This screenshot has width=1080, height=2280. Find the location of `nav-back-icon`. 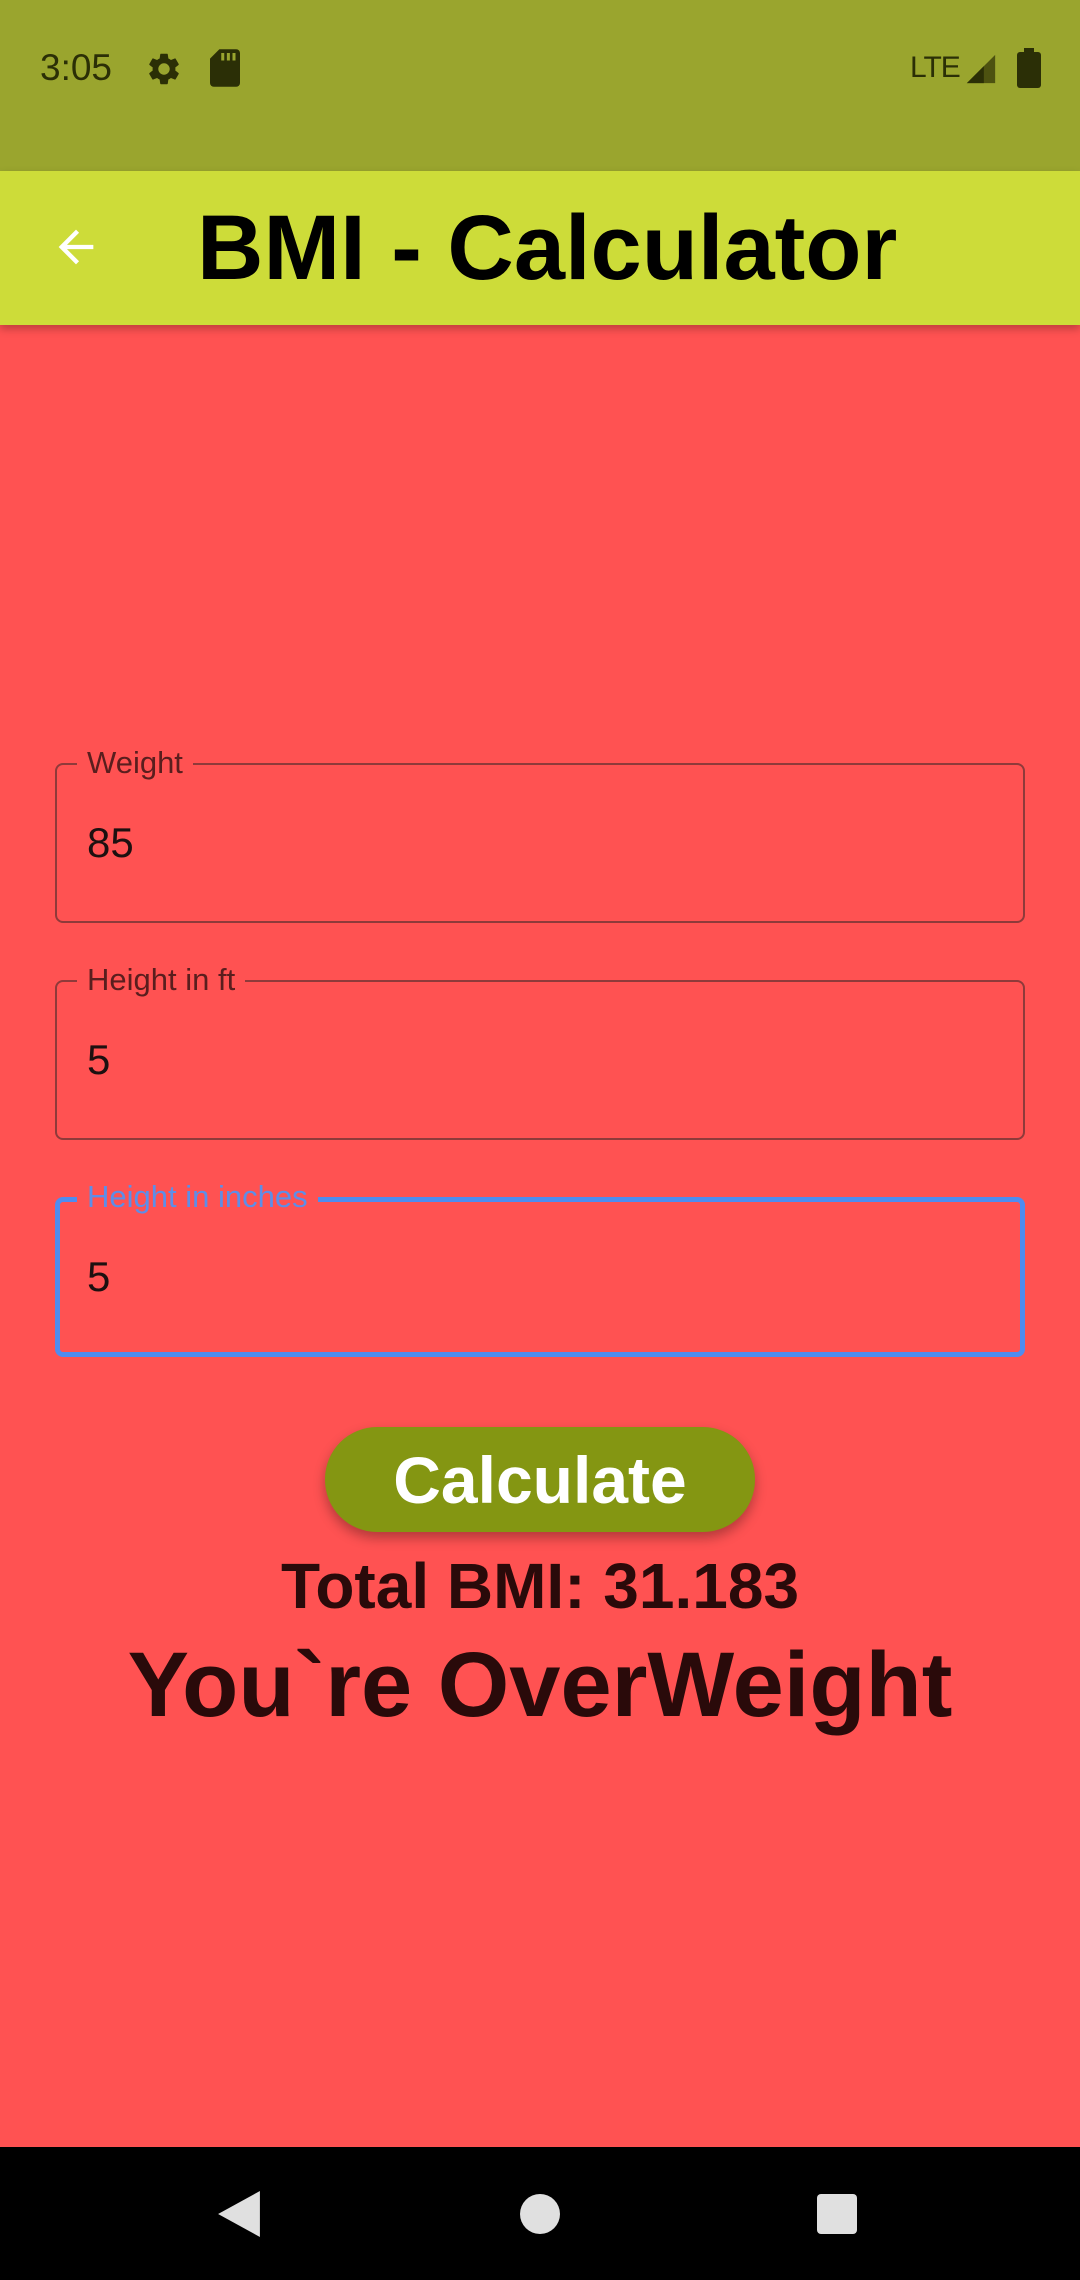

nav-back-icon is located at coordinates (239, 2214).